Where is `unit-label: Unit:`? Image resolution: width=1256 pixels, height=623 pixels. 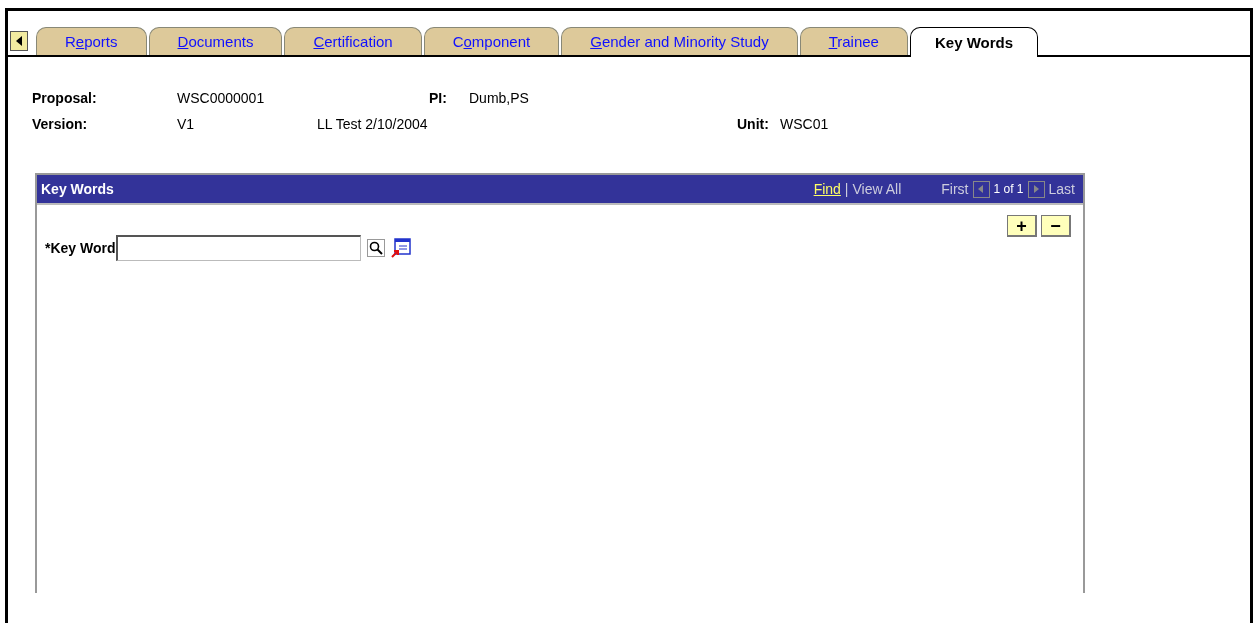
unit-label: Unit: is located at coordinates (753, 124).